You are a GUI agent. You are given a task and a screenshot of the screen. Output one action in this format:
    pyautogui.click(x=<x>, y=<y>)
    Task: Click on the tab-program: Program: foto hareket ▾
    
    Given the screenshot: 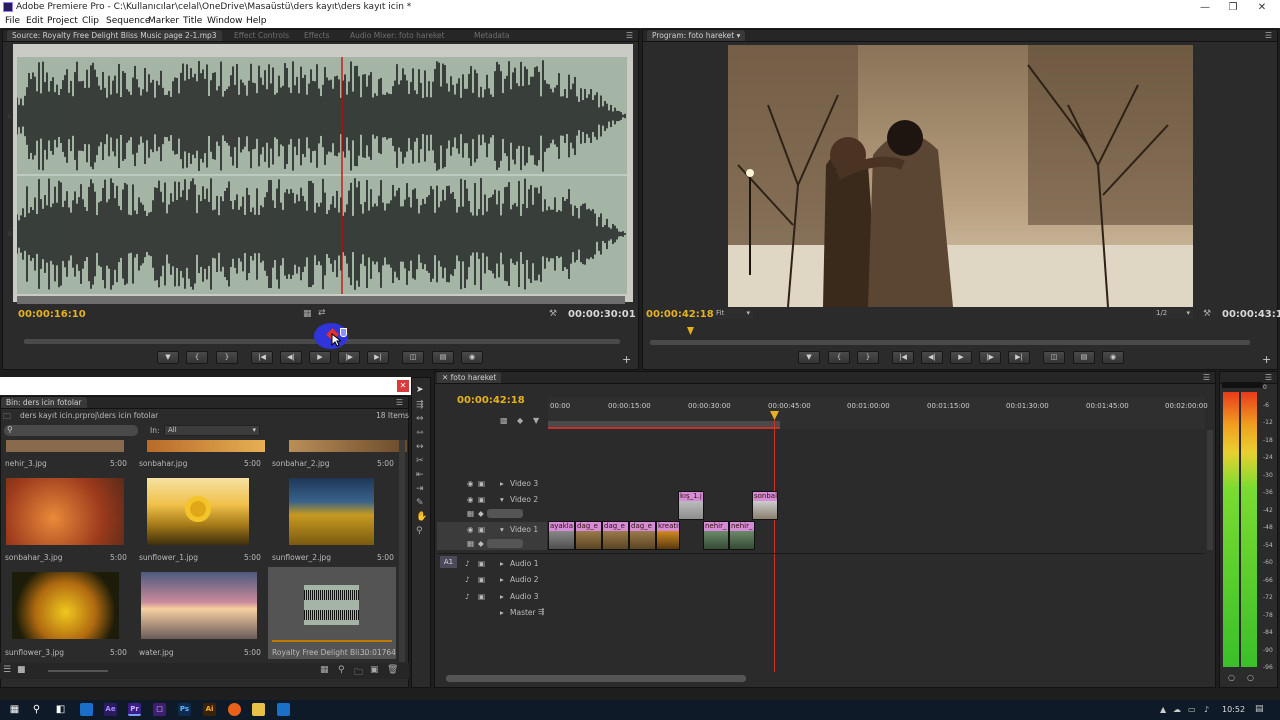 What is the action you would take?
    pyautogui.click(x=696, y=35)
    